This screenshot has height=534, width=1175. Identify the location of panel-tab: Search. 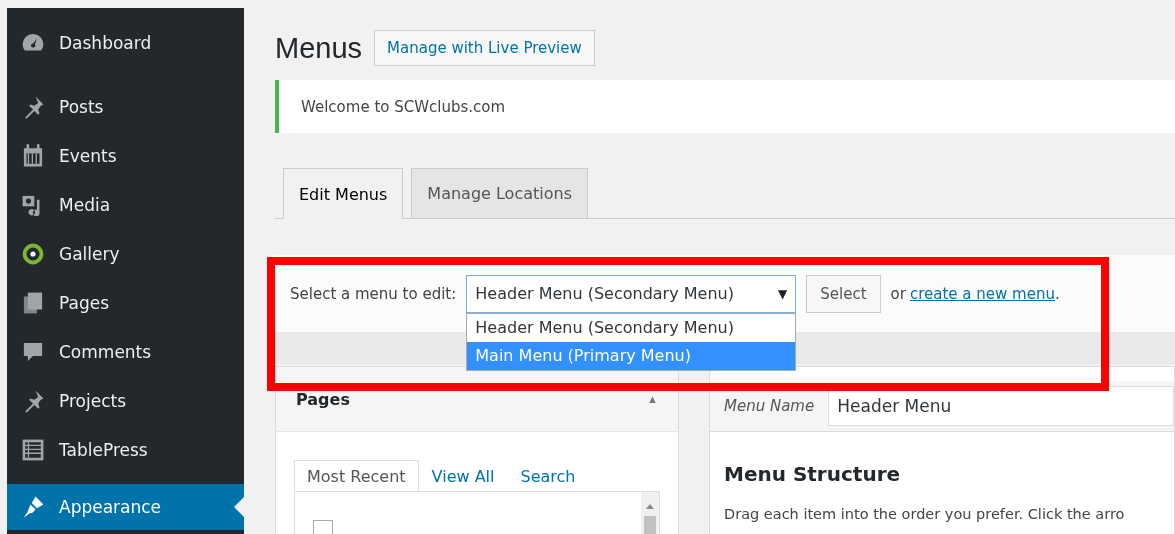
(548, 476).